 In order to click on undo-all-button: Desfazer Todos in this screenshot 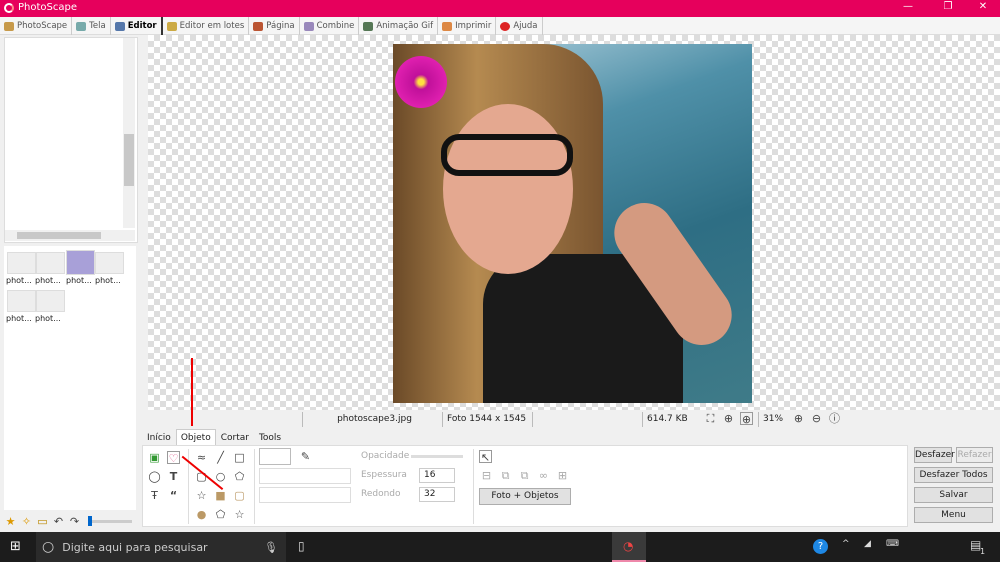, I will do `click(953, 475)`.